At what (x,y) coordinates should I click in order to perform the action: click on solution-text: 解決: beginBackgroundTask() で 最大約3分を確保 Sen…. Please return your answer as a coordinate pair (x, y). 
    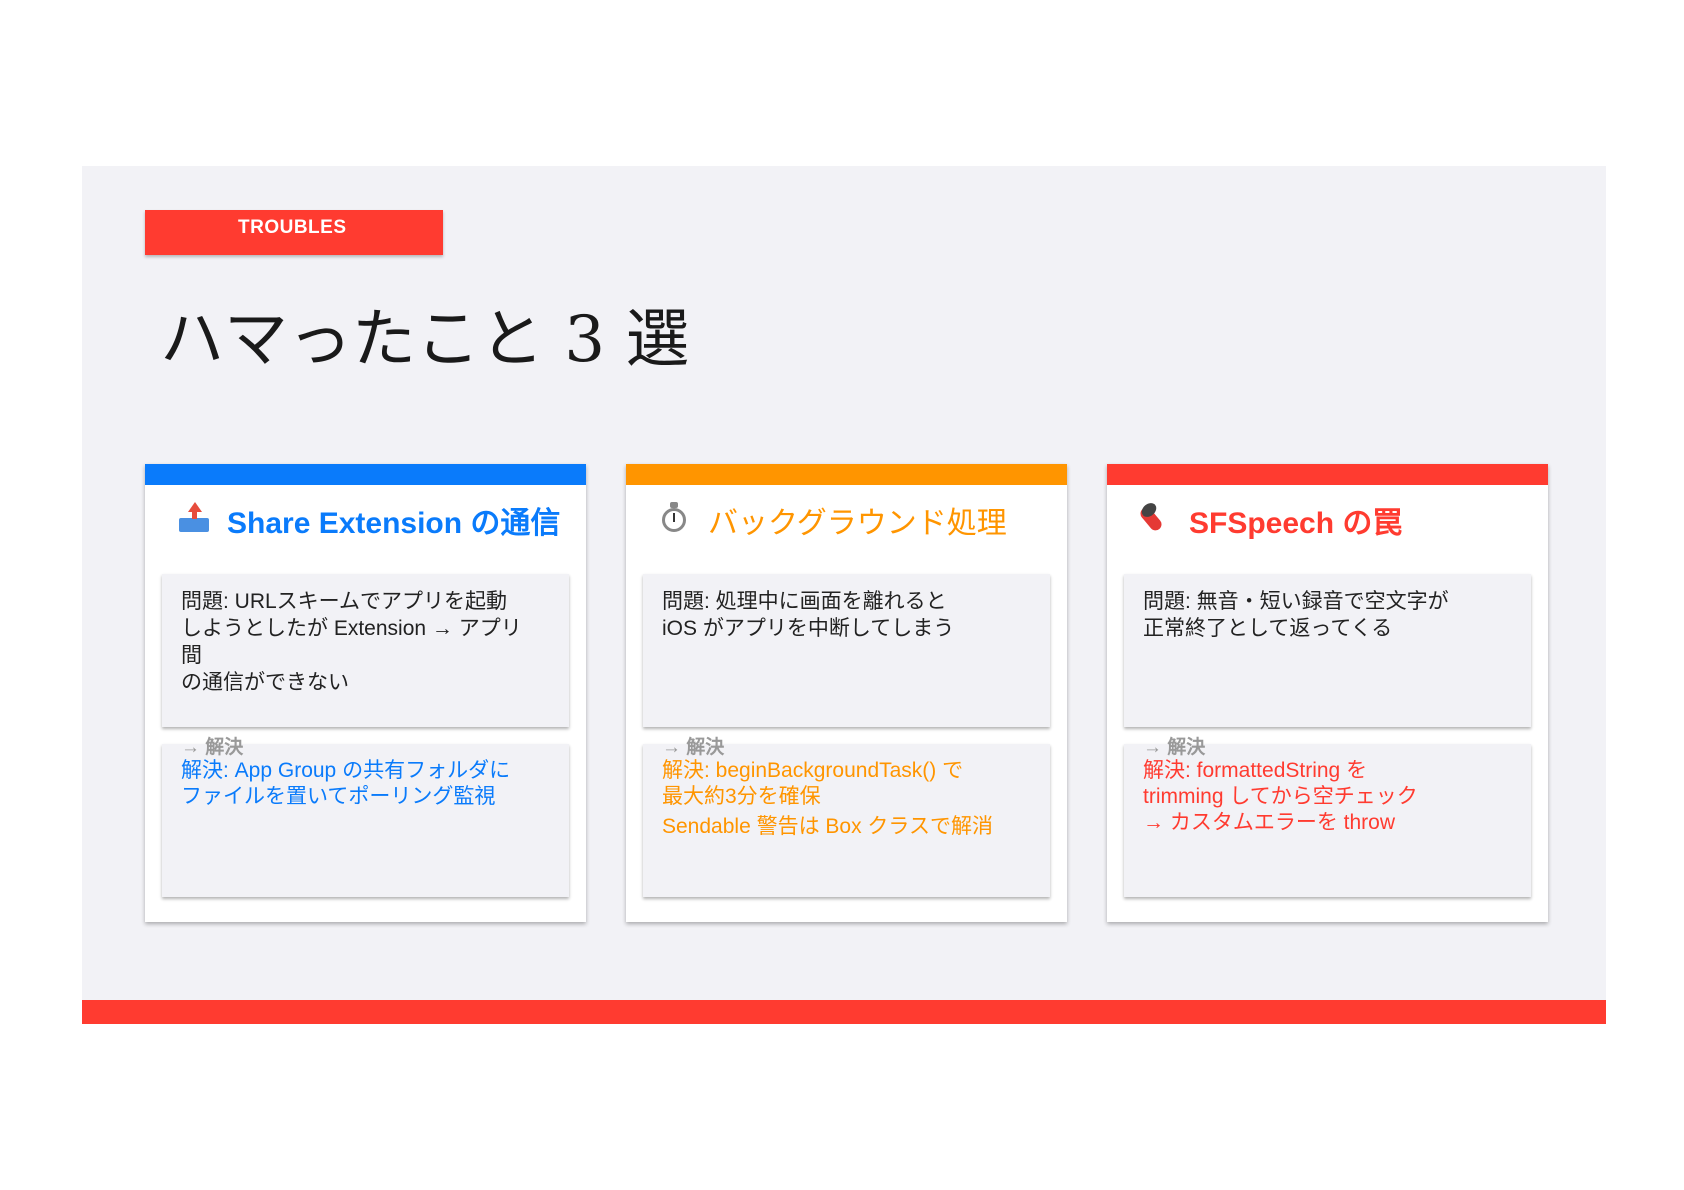
    Looking at the image, I should click on (852, 799).